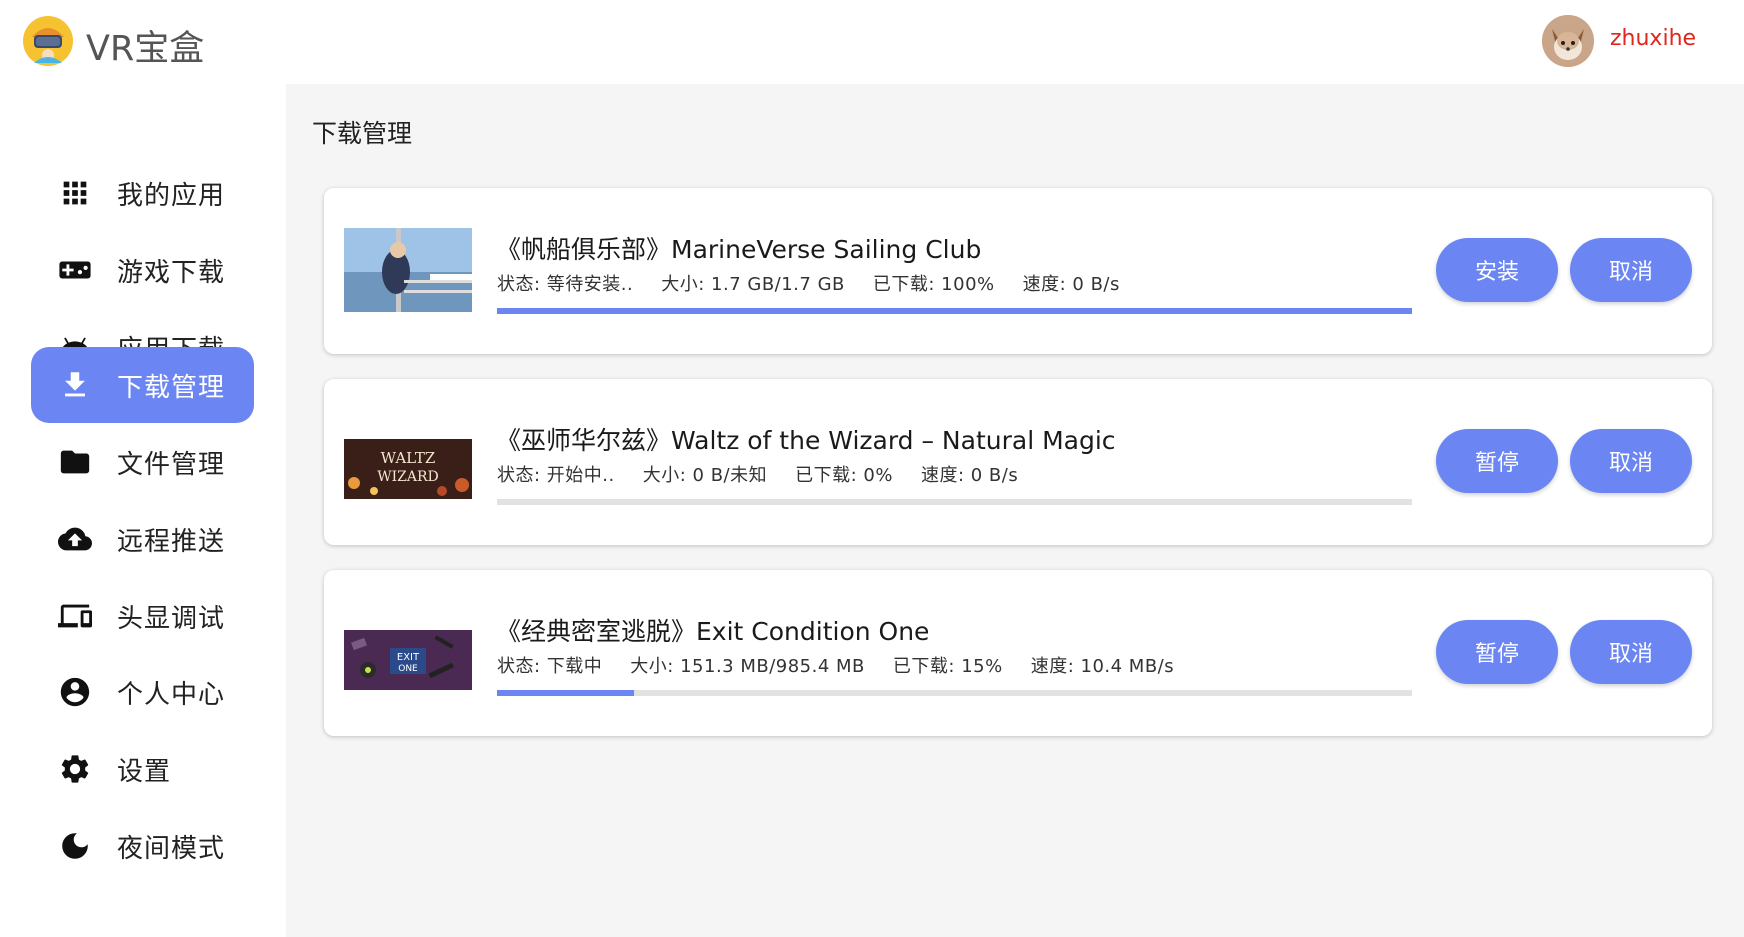 The height and width of the screenshot is (937, 1744). Describe the element at coordinates (713, 631) in the screenshot. I see `game-title: 《经典密室逃脱》Exit Condition One` at that location.